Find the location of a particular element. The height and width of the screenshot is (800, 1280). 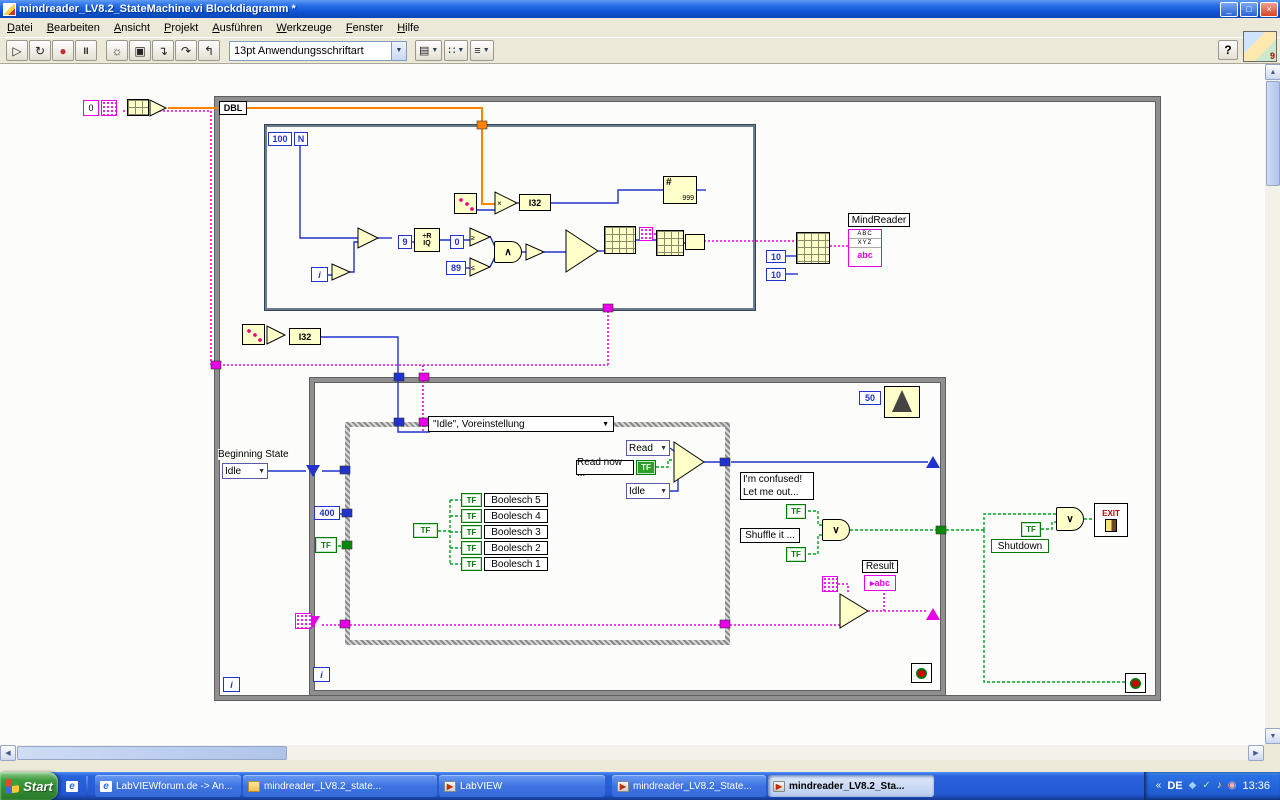

shift-register-right-string is located at coordinates (933, 614).